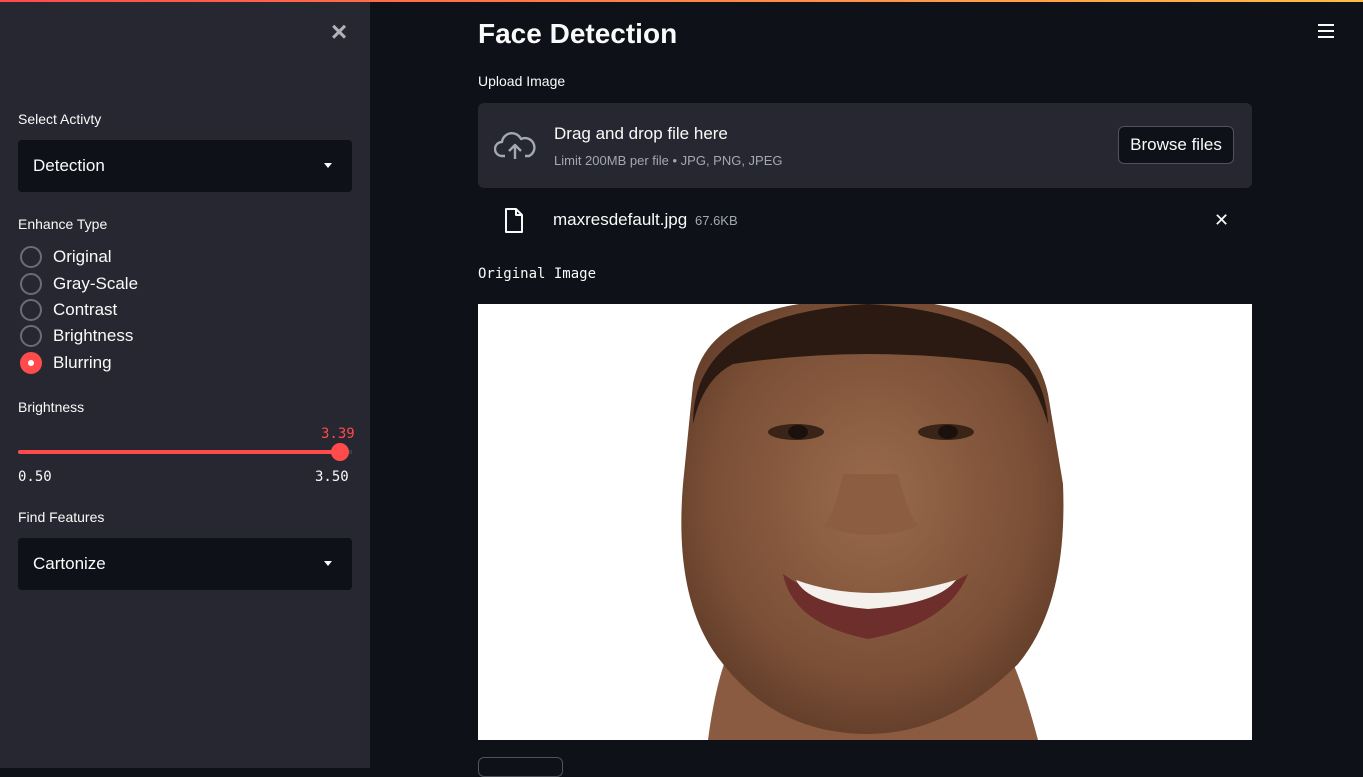 This screenshot has width=1363, height=777. What do you see at coordinates (339, 32) in the screenshot?
I see `close-sidebar-icon: ×` at bounding box center [339, 32].